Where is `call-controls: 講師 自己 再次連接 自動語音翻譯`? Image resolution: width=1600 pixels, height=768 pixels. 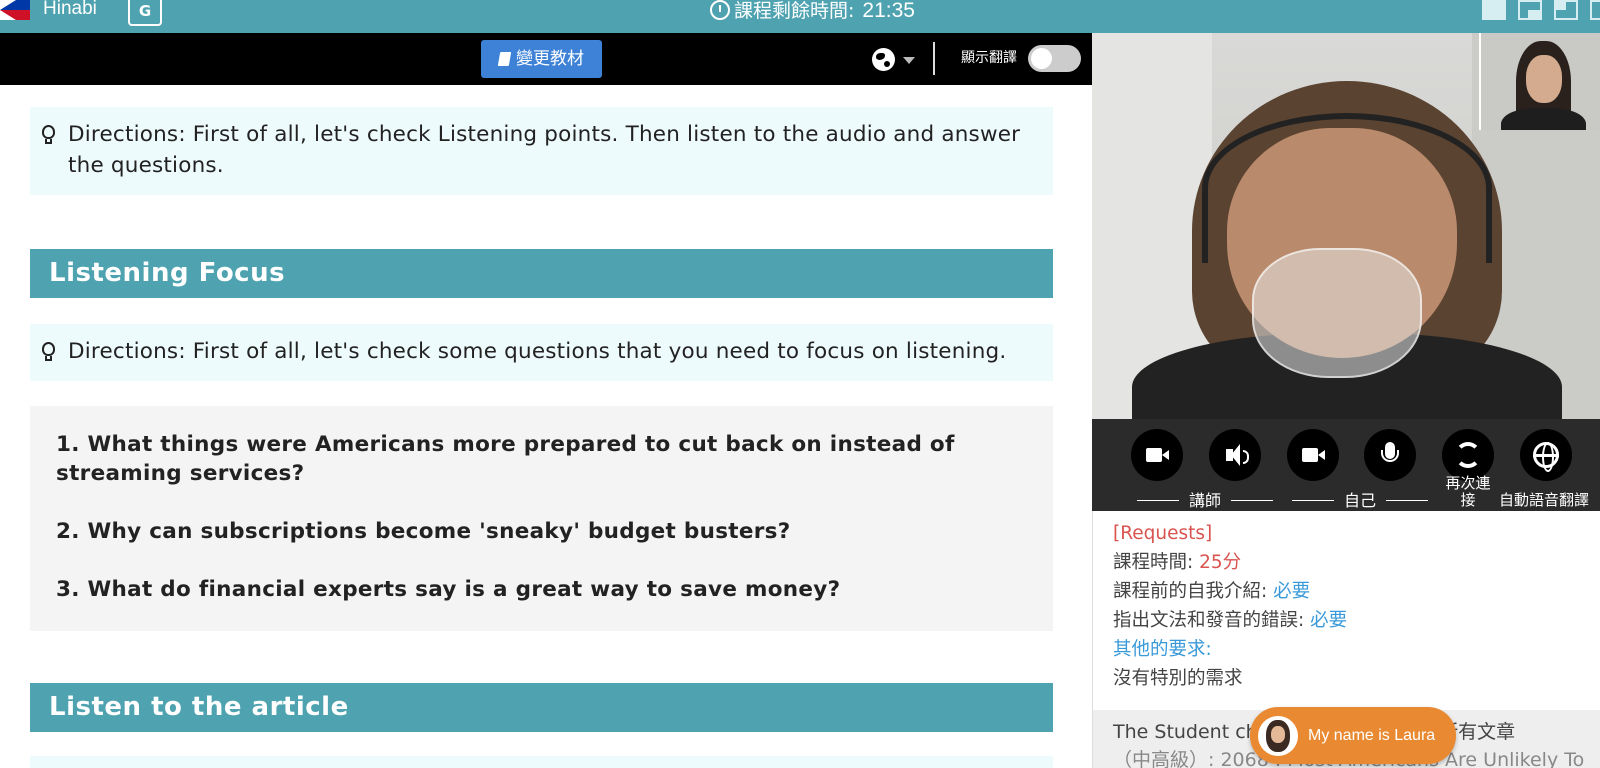
call-controls: 講師 自己 再次連接 自動語音翻譯 is located at coordinates (1346, 465).